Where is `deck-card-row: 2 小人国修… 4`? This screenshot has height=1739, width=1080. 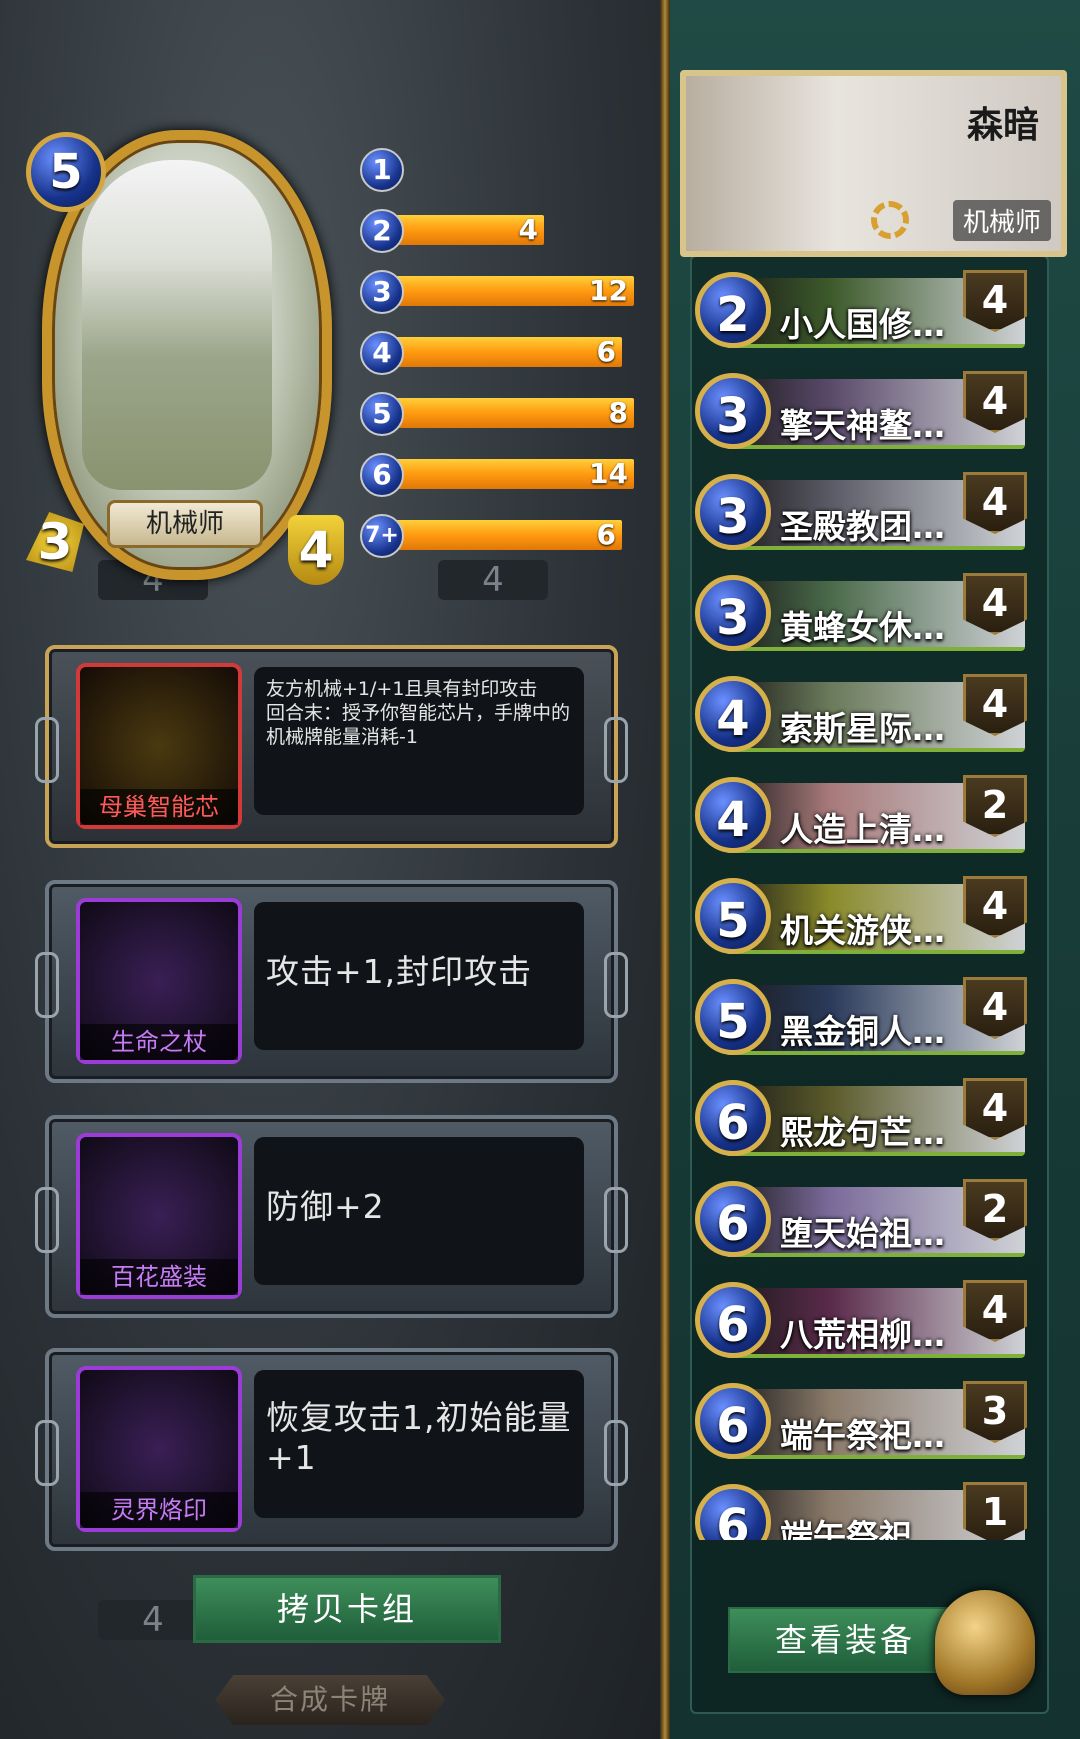
deck-card-row: 2 小人国修… 4 is located at coordinates (865, 310).